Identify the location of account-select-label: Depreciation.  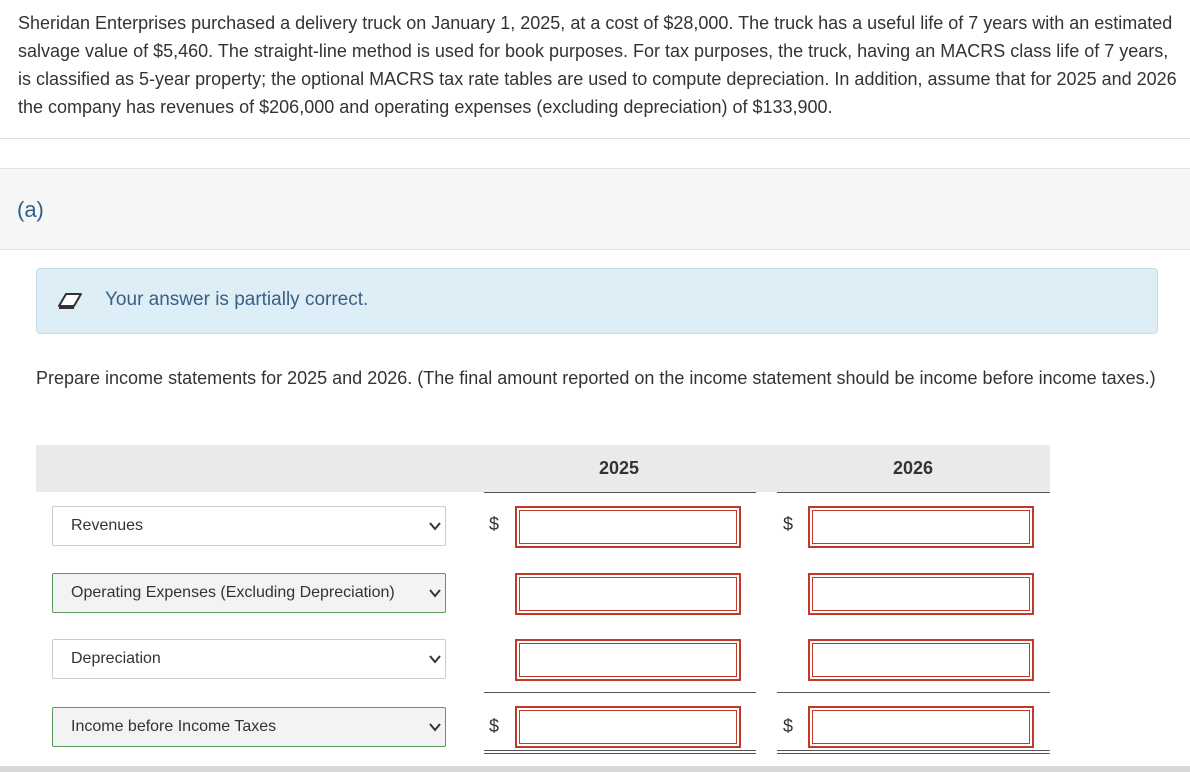
(116, 658).